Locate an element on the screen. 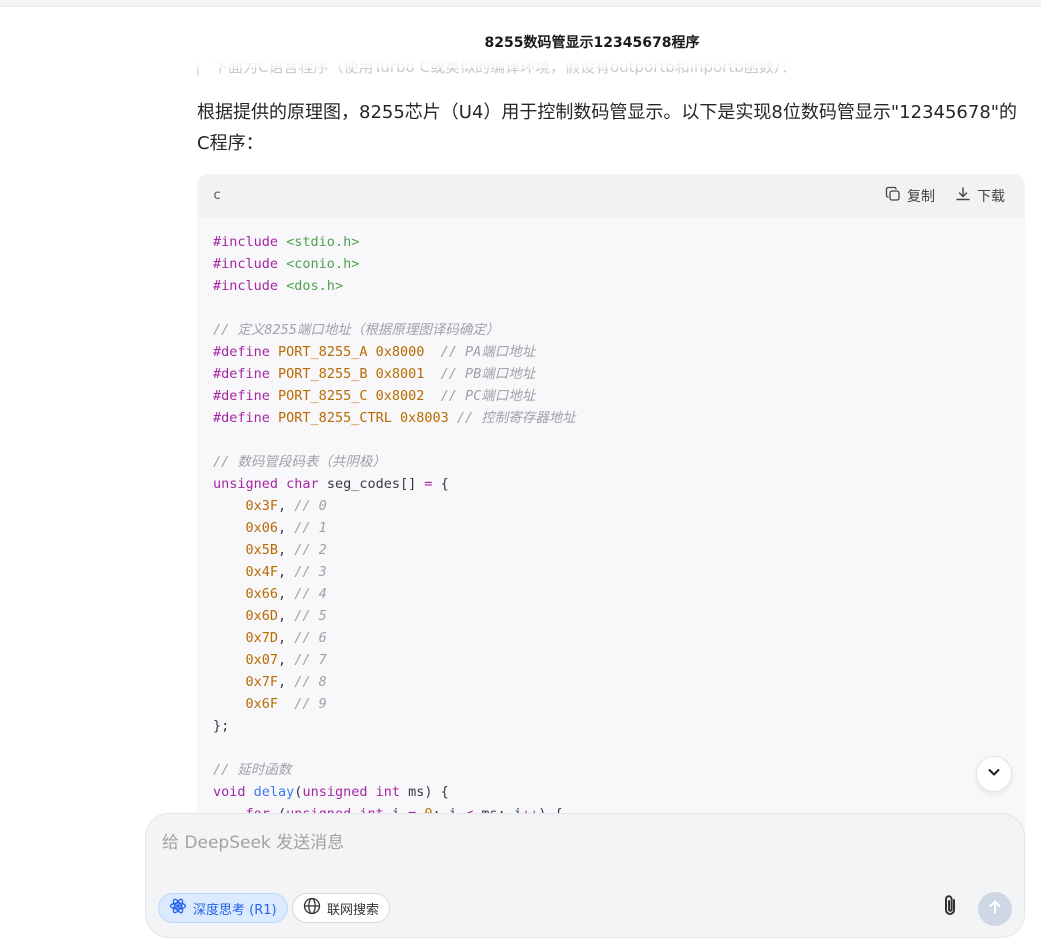 Image resolution: width=1041 pixels, height=938 pixels. code-line: 0x7F, // 8 is located at coordinates (286, 682).